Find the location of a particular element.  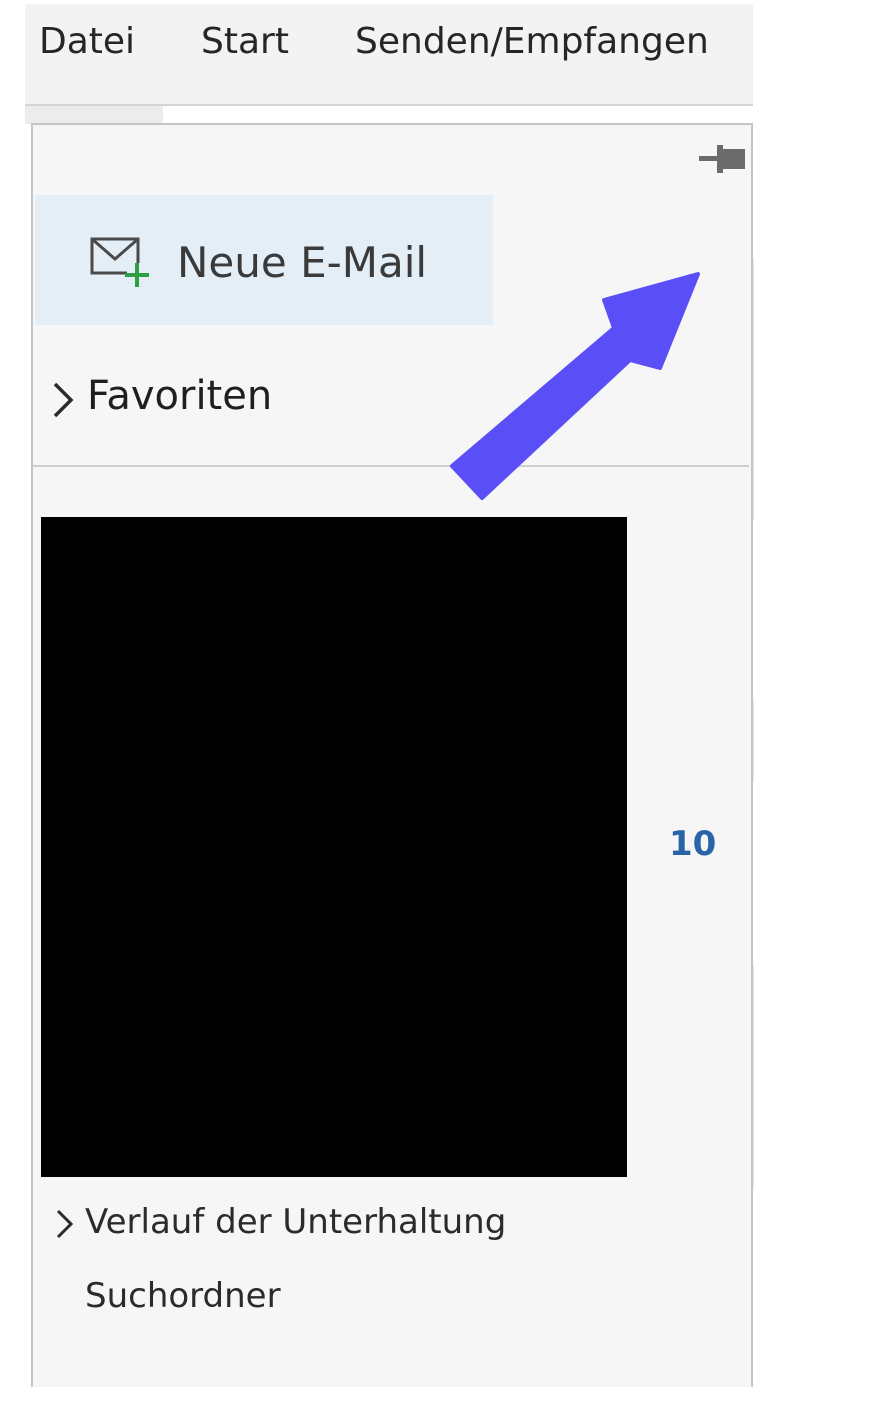

new-mail-button: Neue E-Mail is located at coordinates (264, 260).